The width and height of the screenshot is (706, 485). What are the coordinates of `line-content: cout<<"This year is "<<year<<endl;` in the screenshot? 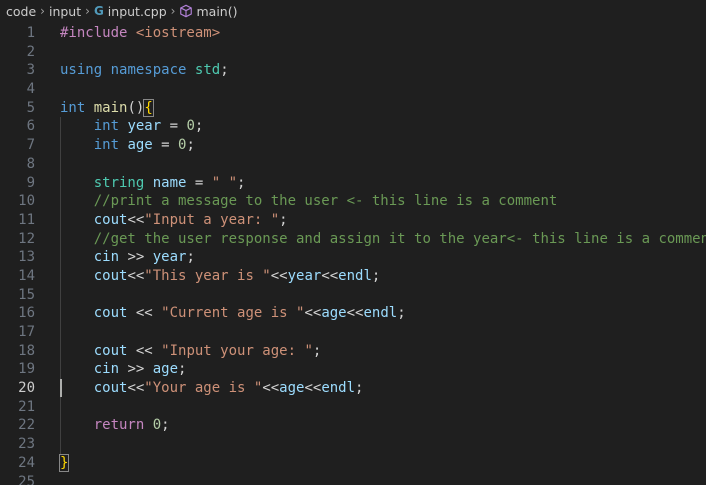 It's located at (370, 276).